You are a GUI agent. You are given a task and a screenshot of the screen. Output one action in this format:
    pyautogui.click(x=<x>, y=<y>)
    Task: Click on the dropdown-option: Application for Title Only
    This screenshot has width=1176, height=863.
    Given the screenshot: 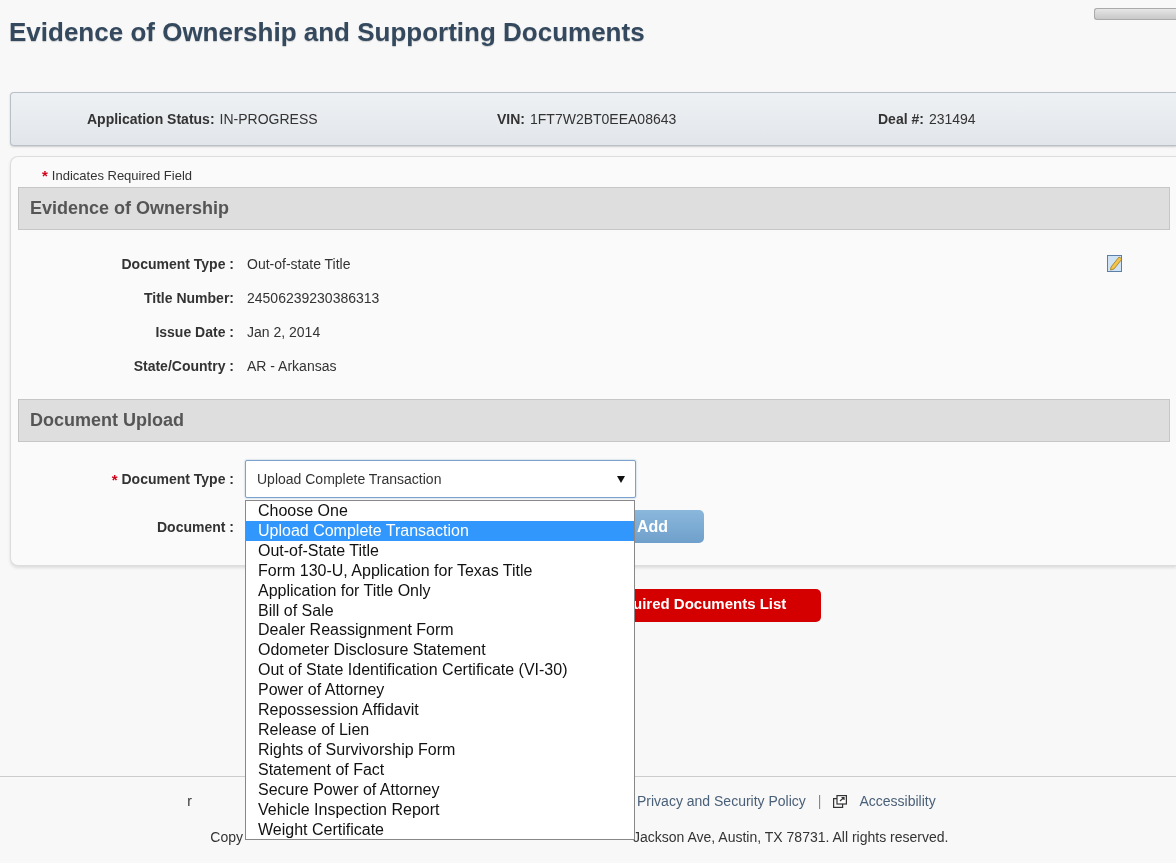 What is the action you would take?
    pyautogui.click(x=440, y=590)
    